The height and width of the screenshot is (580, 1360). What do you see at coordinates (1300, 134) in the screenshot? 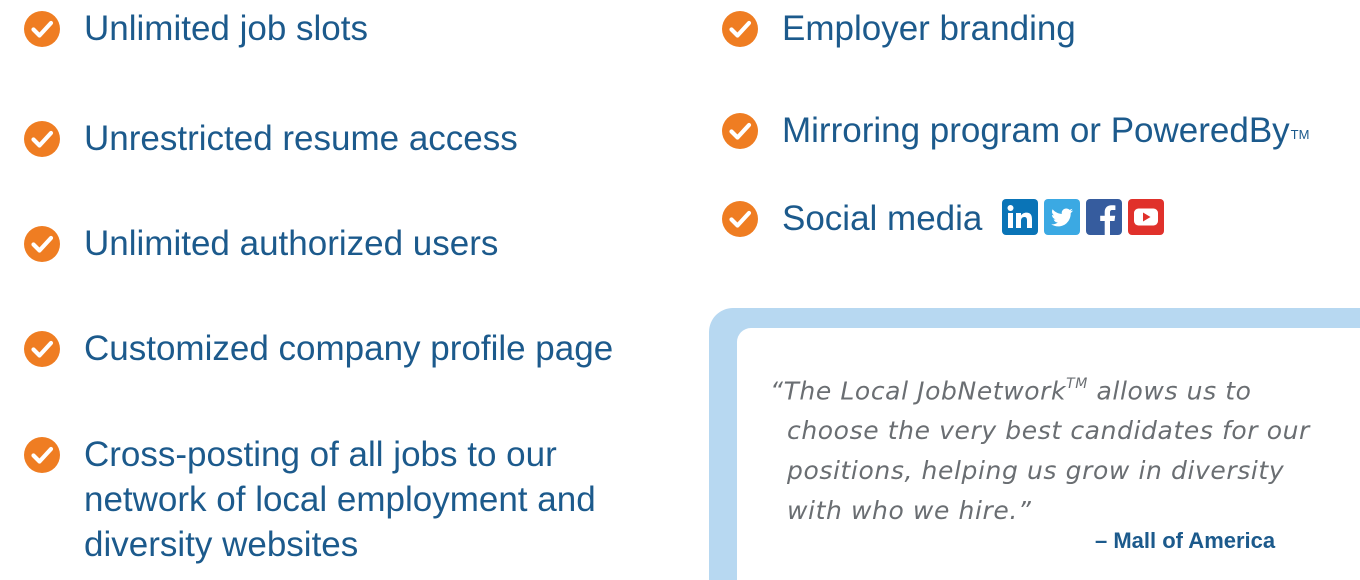
I see `trademark-mark: TM` at bounding box center [1300, 134].